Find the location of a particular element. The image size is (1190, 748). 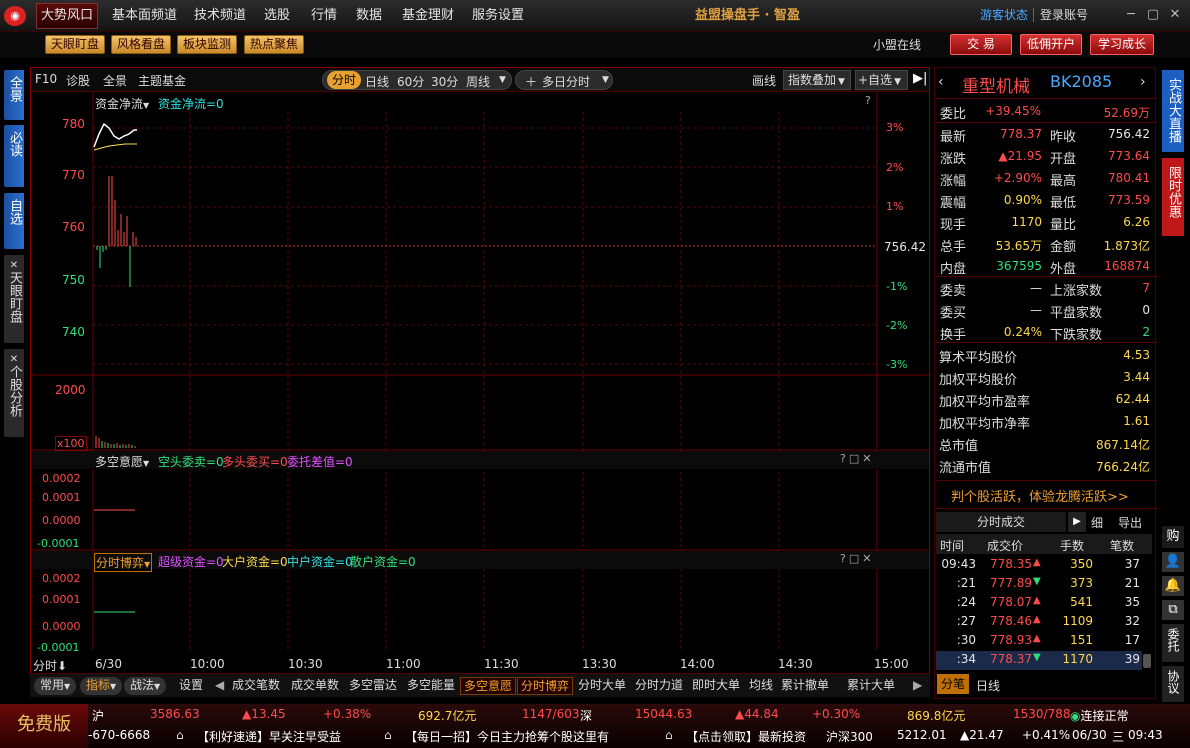

learn-button: 学习成长 is located at coordinates (1122, 44).